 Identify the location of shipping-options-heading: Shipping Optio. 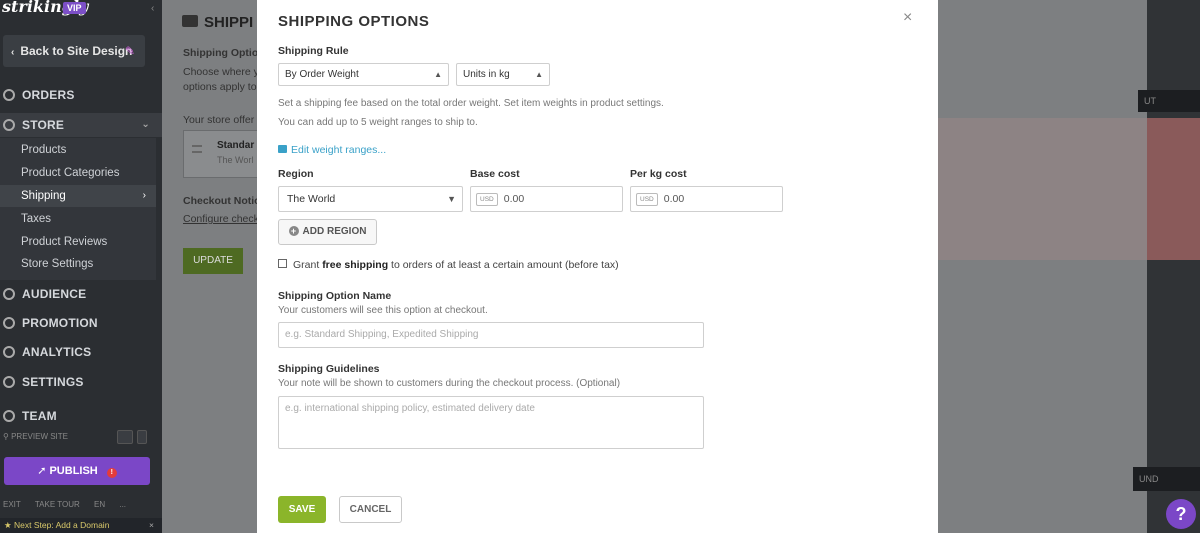
(220, 53).